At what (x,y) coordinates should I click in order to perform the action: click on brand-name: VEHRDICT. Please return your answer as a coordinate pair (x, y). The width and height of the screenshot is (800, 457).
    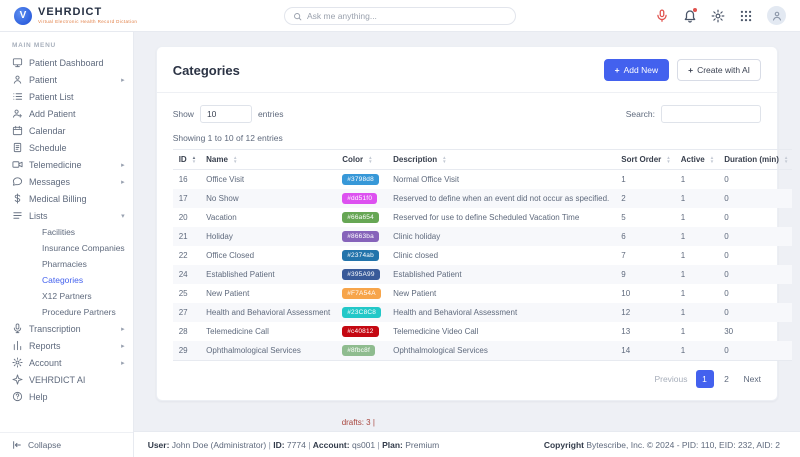
    Looking at the image, I should click on (70, 11).